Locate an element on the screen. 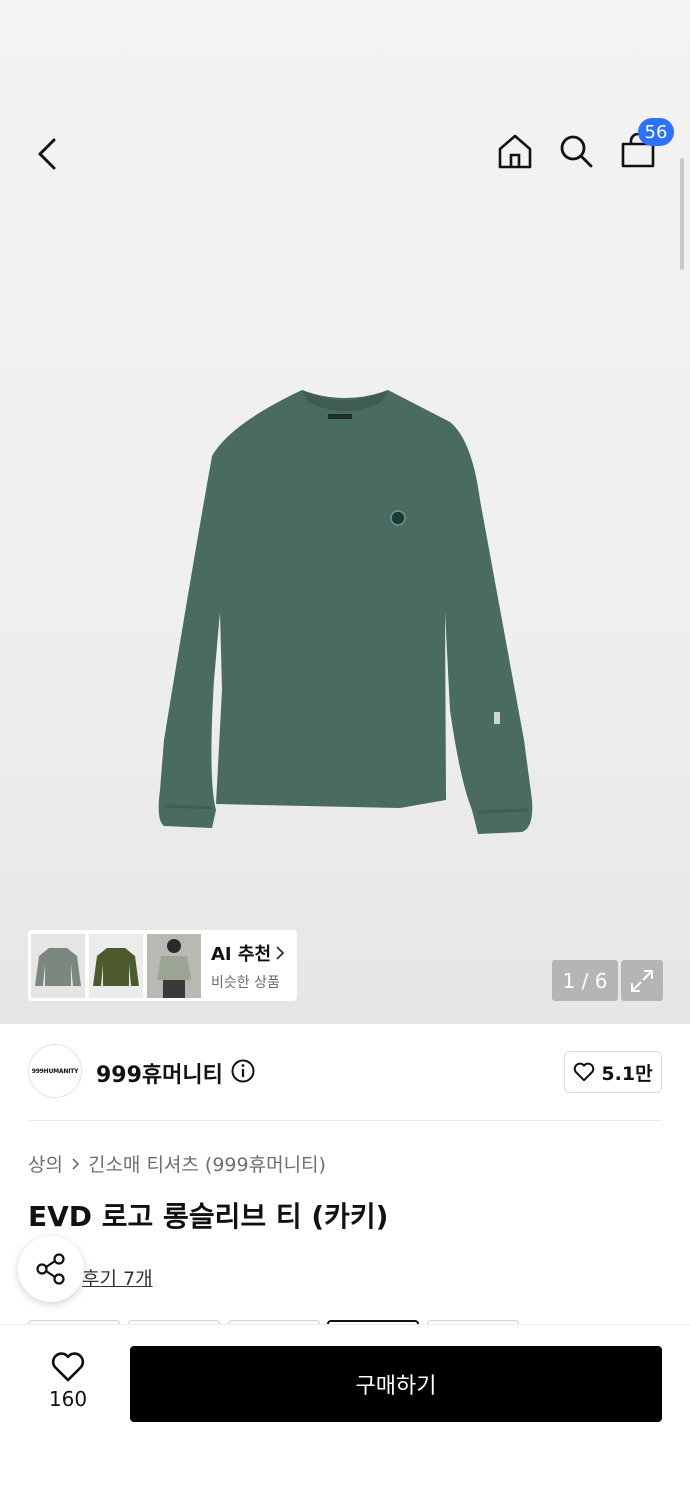  share-button is located at coordinates (51, 1269).